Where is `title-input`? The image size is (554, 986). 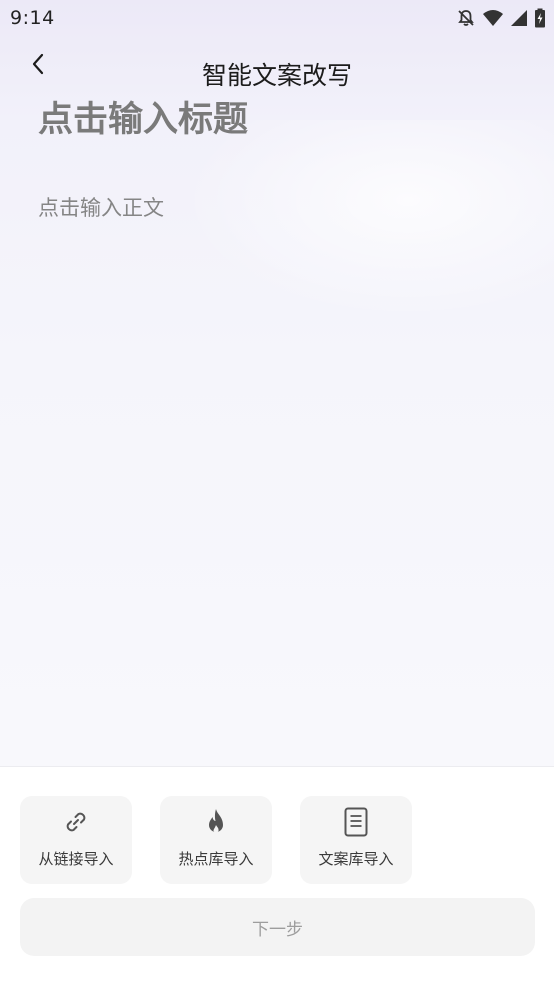 title-input is located at coordinates (278, 120).